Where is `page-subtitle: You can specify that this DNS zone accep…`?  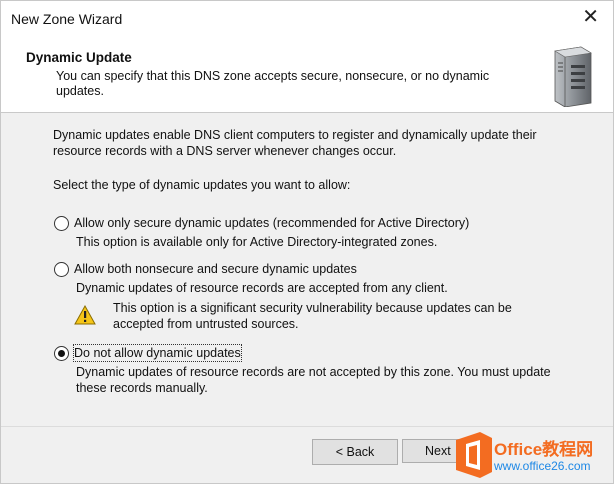 page-subtitle: You can specify that this DNS zone accep… is located at coordinates (291, 84).